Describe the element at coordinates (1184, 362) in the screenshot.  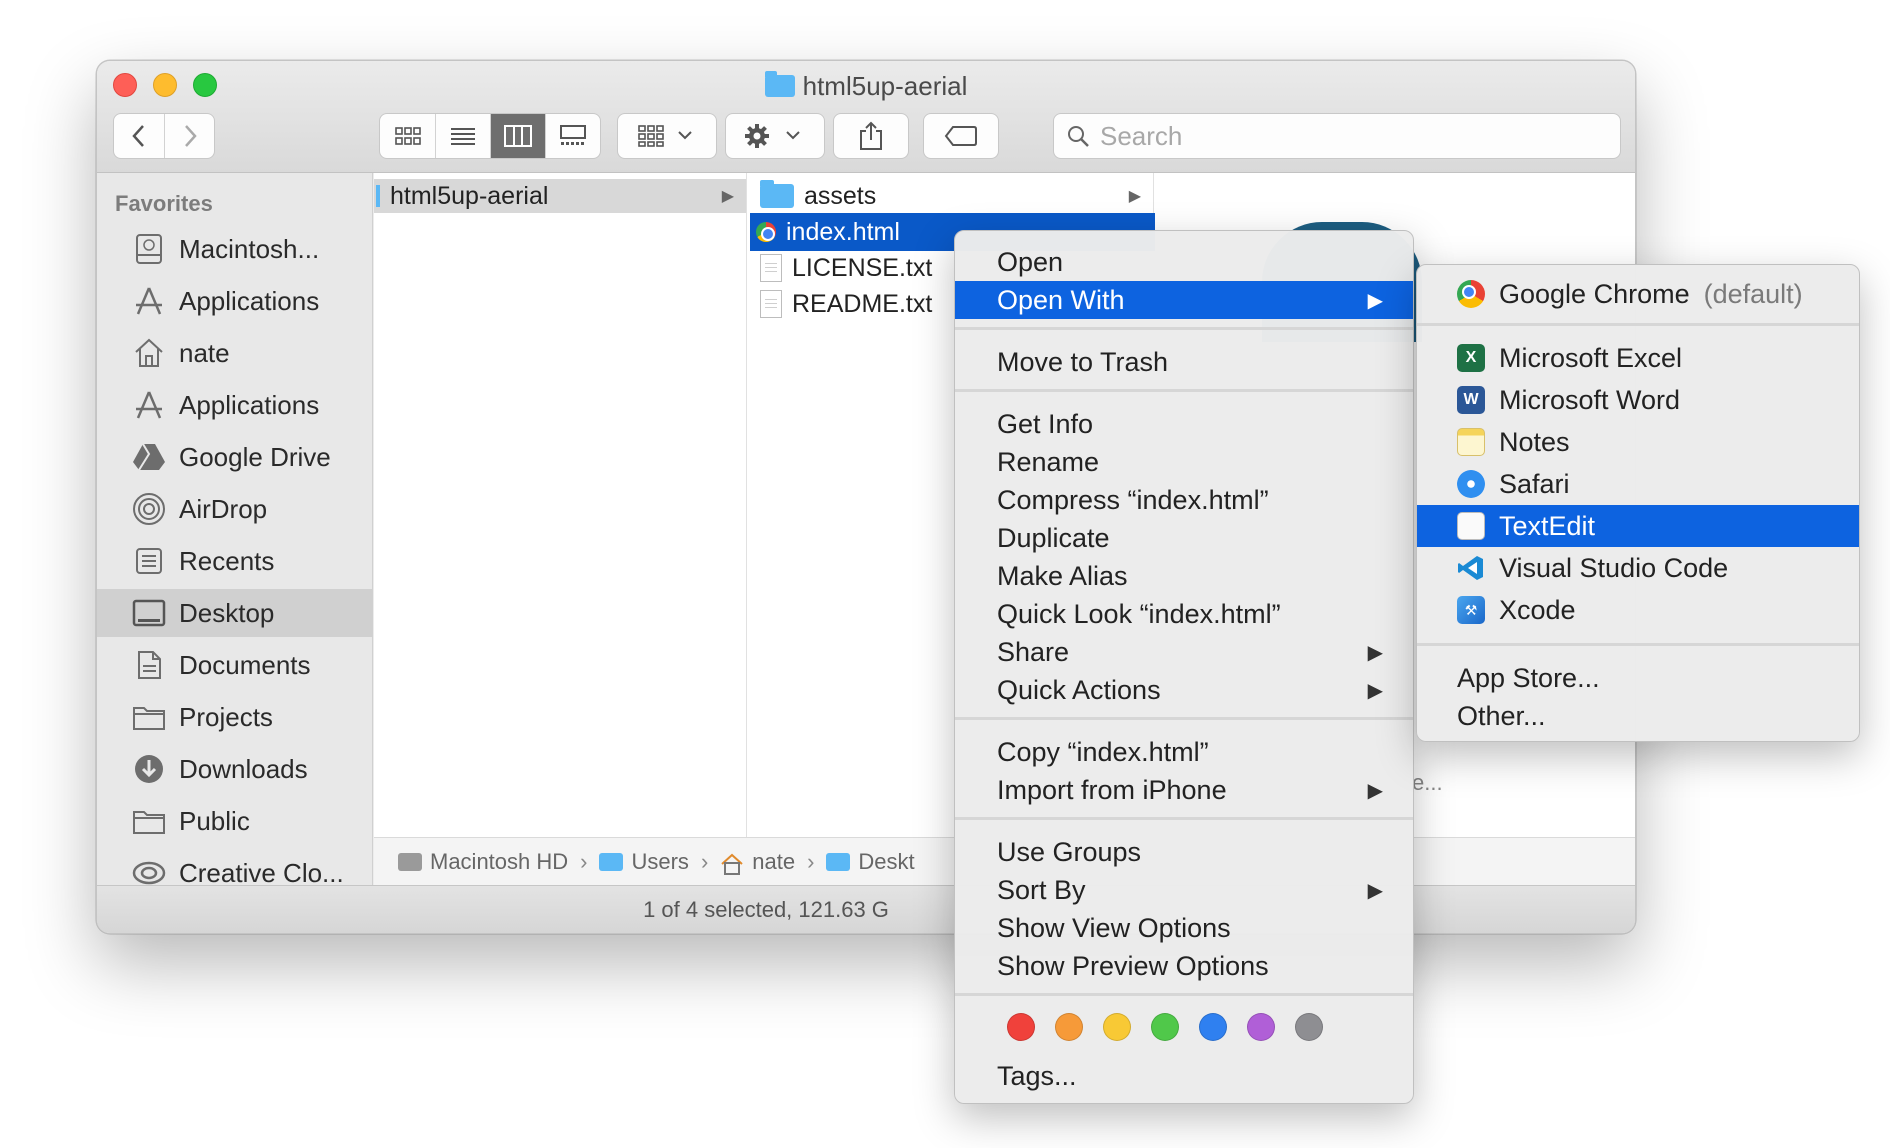
I see `menu-item-move-to-trash: Move to Trash` at that location.